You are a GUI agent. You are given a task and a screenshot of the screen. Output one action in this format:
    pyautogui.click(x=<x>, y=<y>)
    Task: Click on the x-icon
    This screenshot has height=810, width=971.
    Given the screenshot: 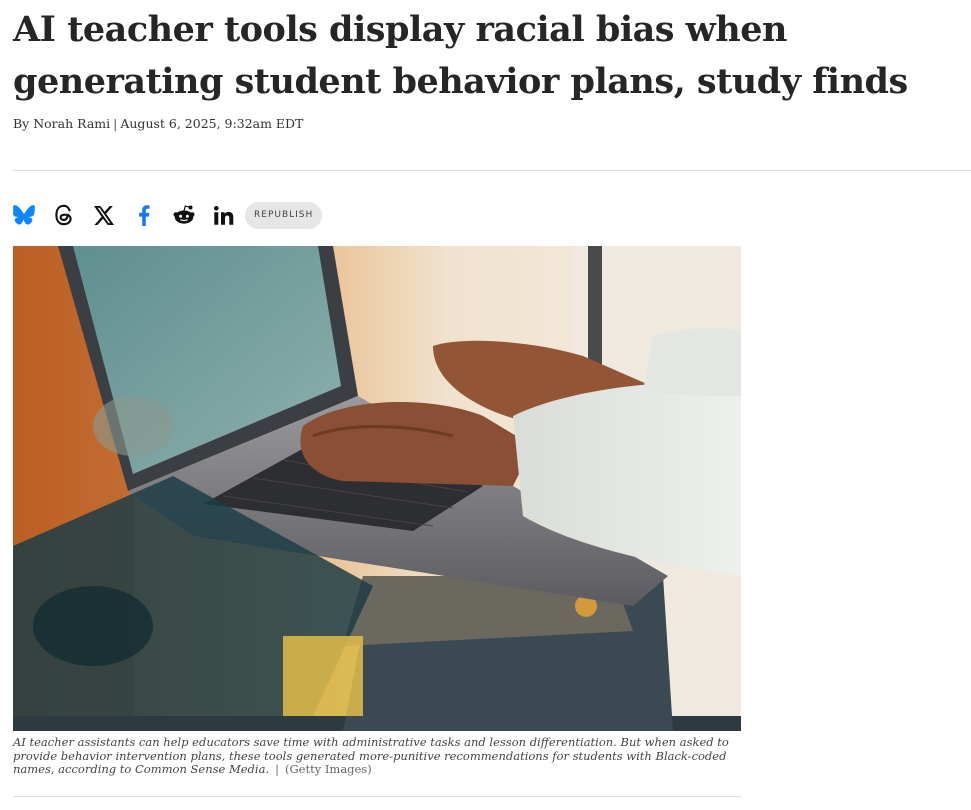 What is the action you would take?
    pyautogui.click(x=104, y=215)
    